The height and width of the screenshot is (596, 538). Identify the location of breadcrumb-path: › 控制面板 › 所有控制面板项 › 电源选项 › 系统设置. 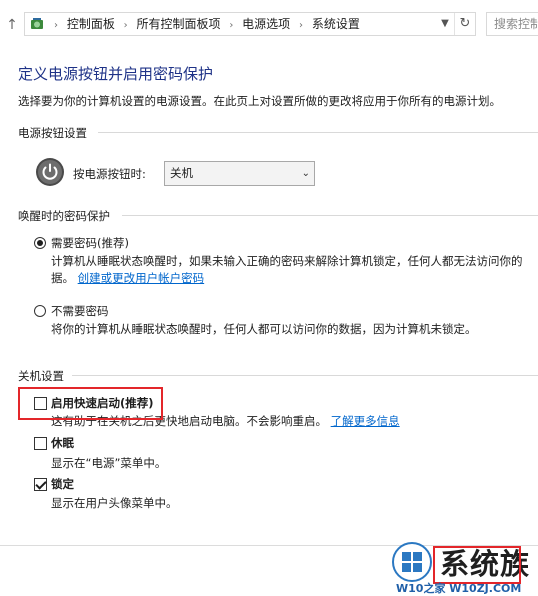
(204, 24).